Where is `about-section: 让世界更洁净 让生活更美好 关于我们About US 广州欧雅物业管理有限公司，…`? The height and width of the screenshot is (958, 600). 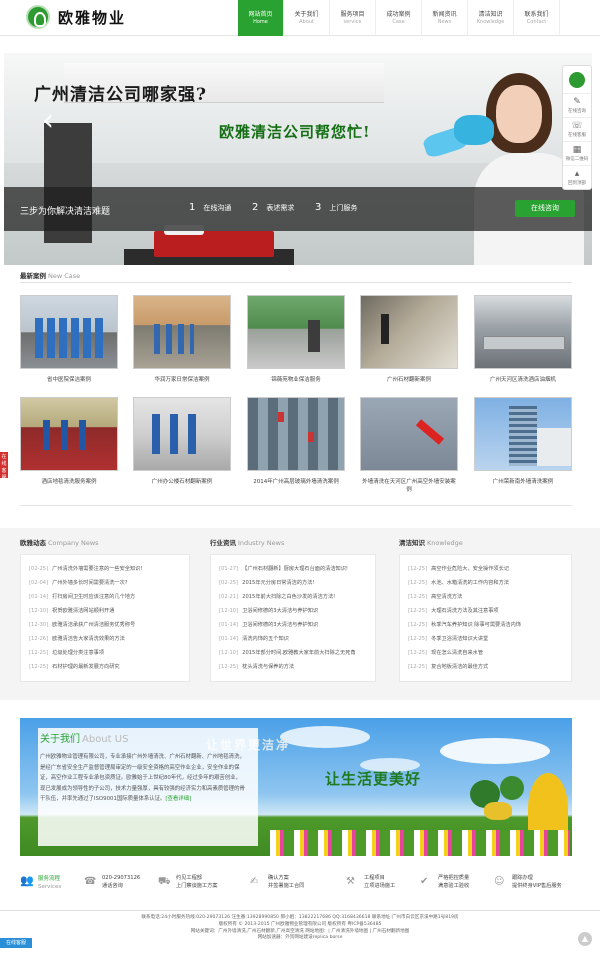 about-section: 让世界更洁净 让生活更美好 关于我们About US 广州欧雅物业管理有限公司，… is located at coordinates (296, 787).